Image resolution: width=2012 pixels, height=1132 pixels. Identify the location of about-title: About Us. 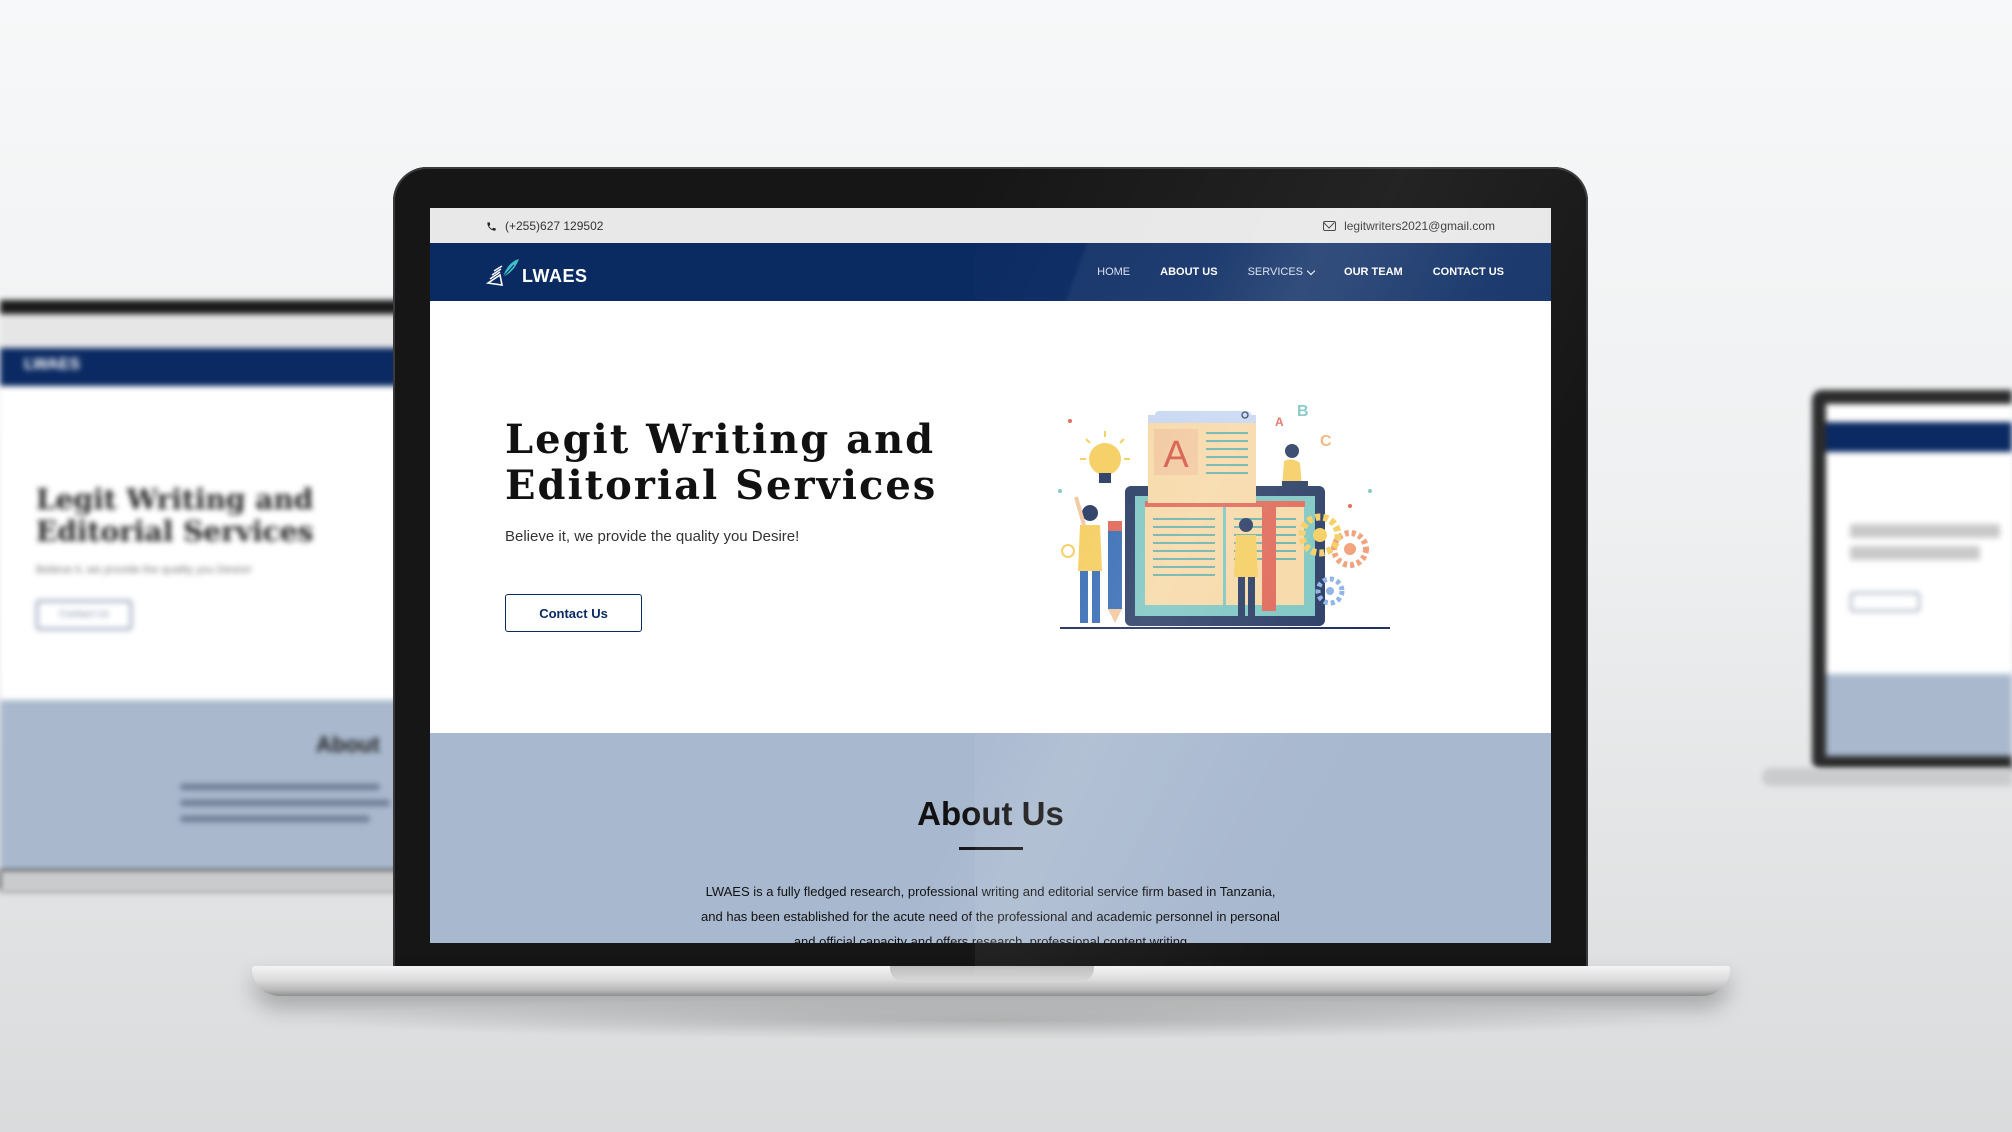
(990, 813).